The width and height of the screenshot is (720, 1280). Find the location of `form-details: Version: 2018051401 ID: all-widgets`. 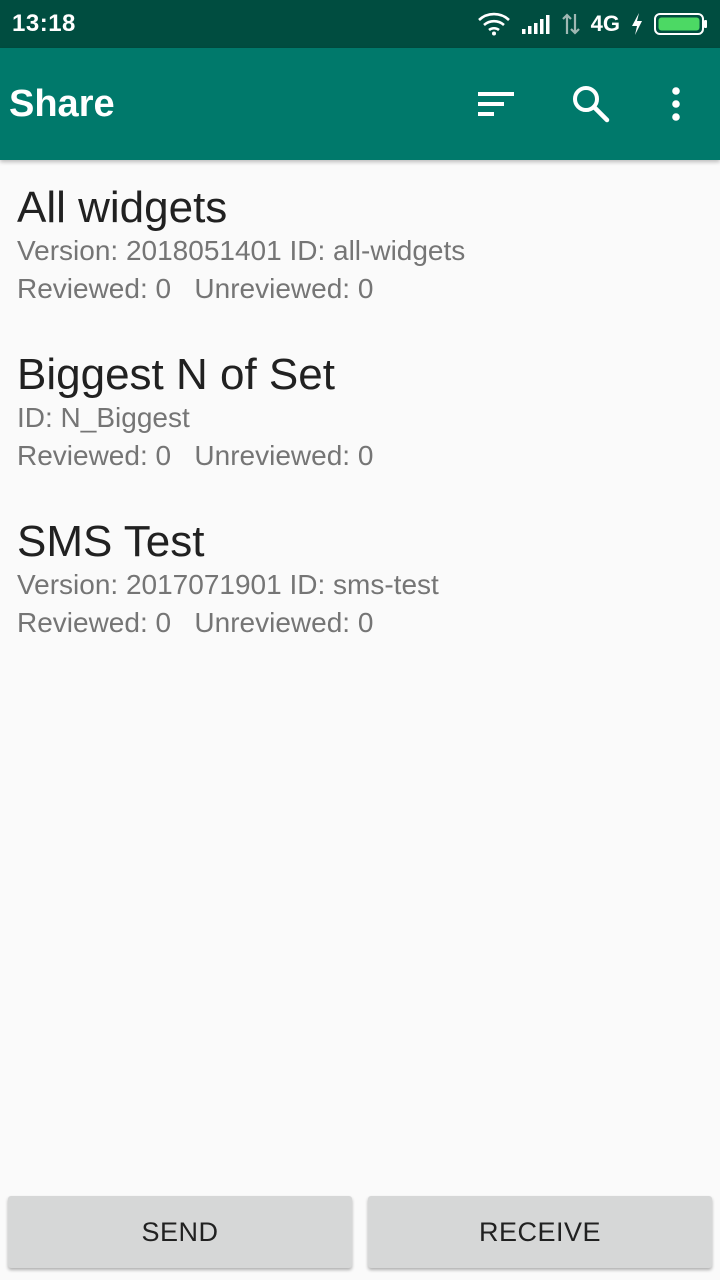

form-details: Version: 2018051401 ID: all-widgets is located at coordinates (241, 250).